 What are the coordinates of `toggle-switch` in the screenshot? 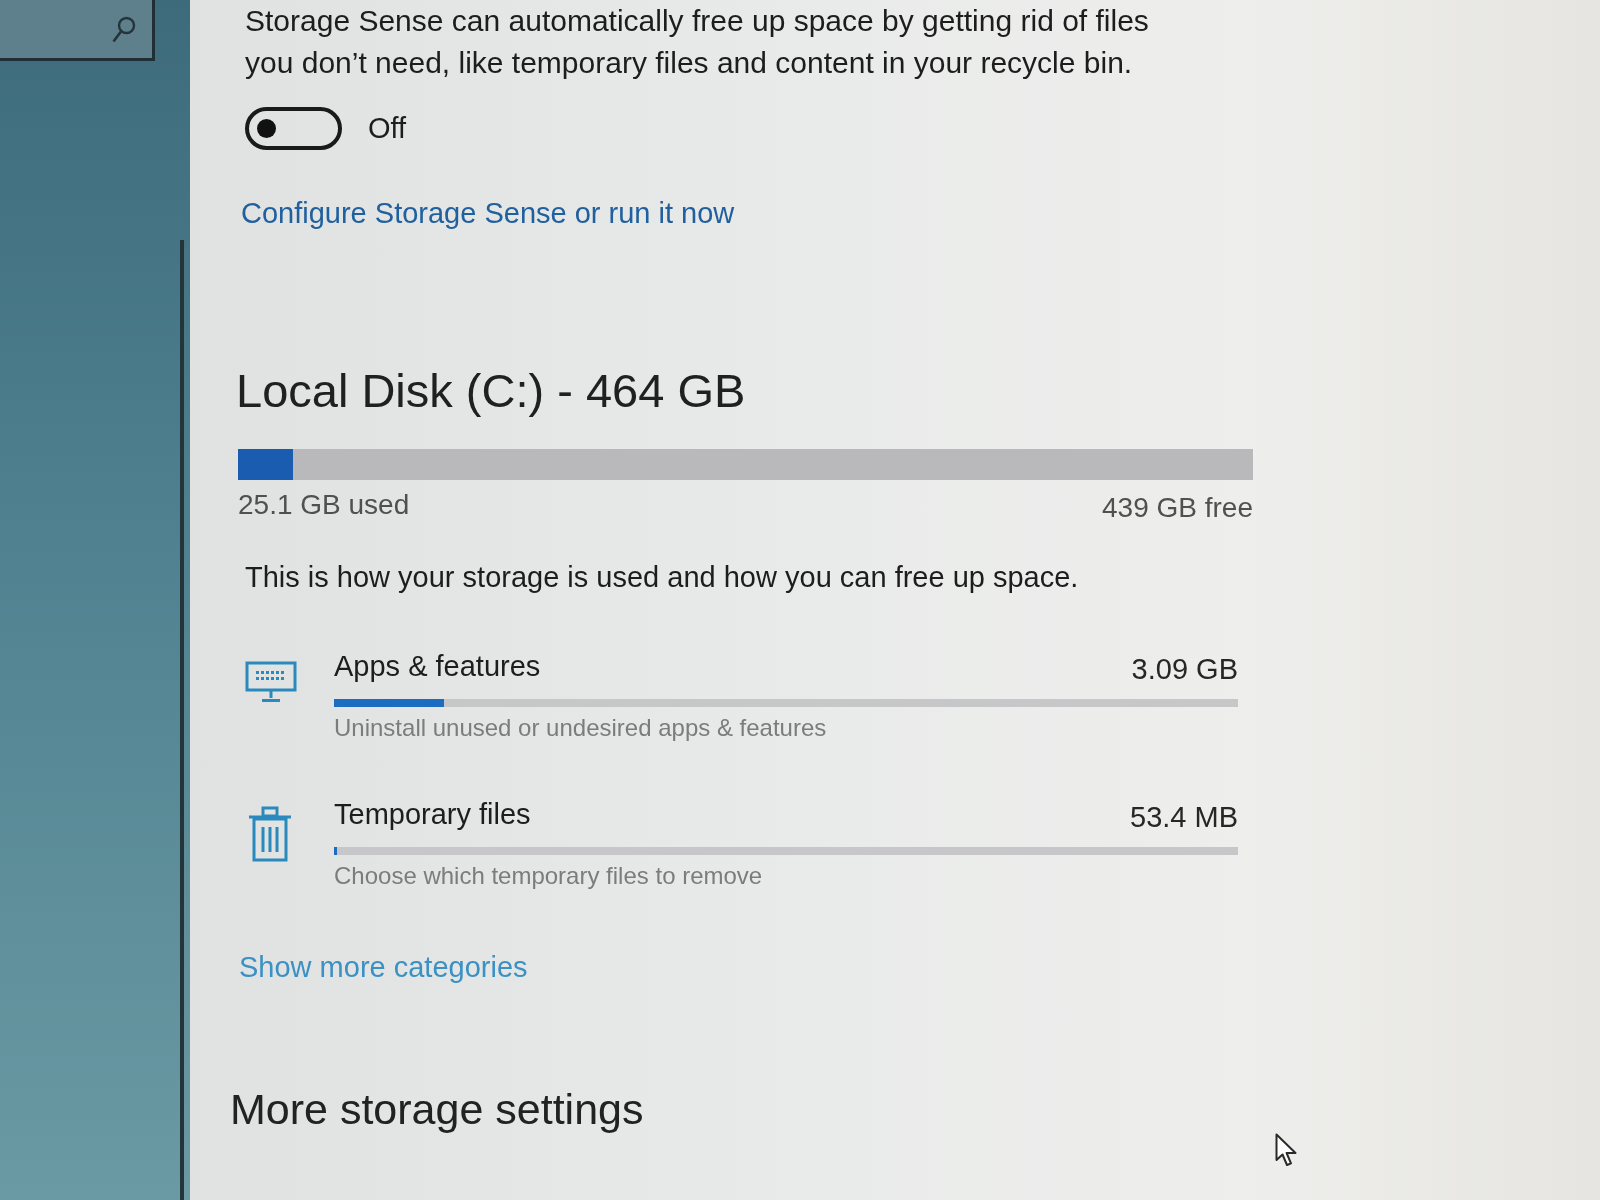 It's located at (293, 128).